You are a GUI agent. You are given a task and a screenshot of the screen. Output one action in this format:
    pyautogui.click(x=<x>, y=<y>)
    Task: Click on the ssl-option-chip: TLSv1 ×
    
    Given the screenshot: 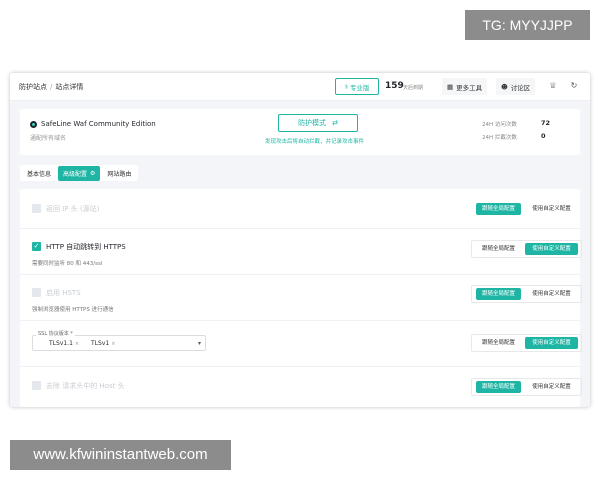 What is the action you would take?
    pyautogui.click(x=103, y=343)
    